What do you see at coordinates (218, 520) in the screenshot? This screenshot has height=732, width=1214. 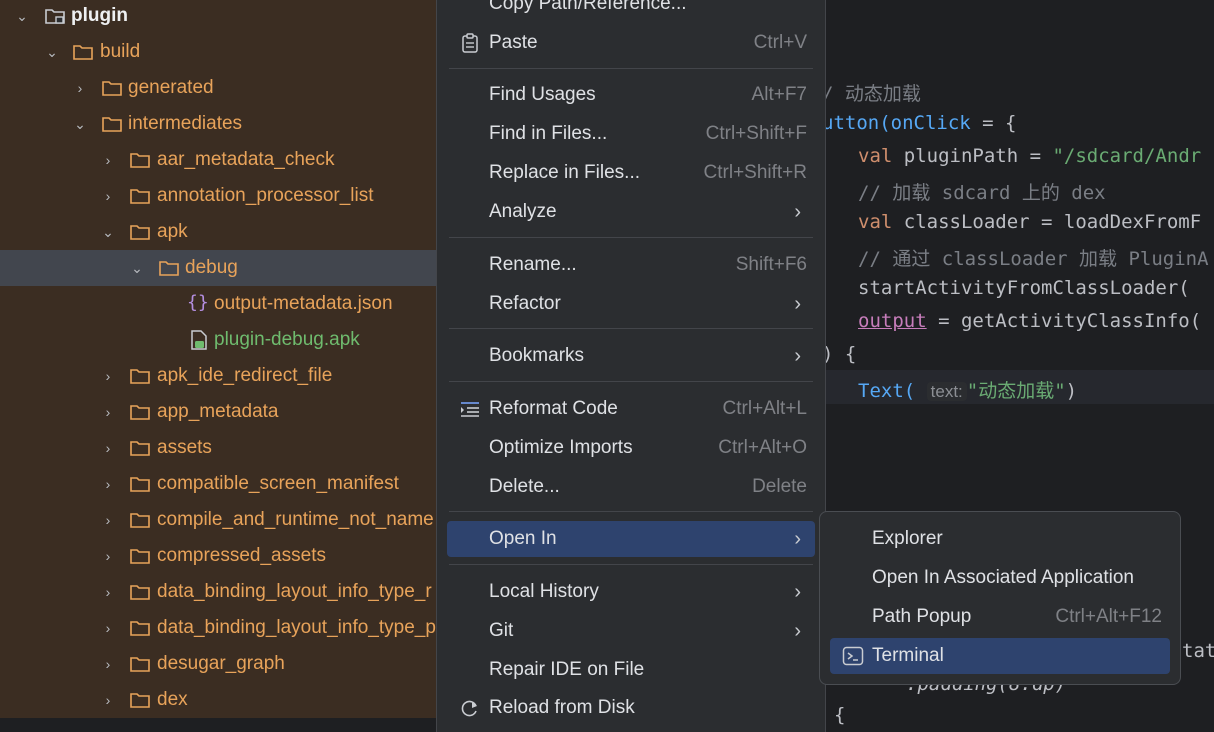 I see `tree-item-compile-and-runtime: › compile_and_runtime_not_name` at bounding box center [218, 520].